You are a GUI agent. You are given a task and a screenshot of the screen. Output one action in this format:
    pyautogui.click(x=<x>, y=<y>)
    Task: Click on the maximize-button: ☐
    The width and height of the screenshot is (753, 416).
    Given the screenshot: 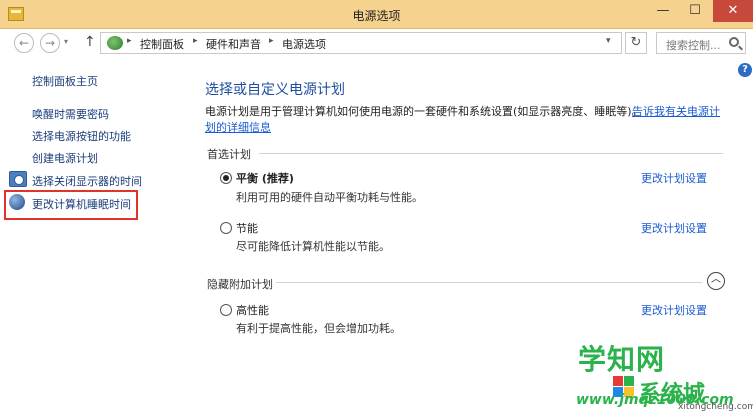 What is the action you would take?
    pyautogui.click(x=695, y=11)
    